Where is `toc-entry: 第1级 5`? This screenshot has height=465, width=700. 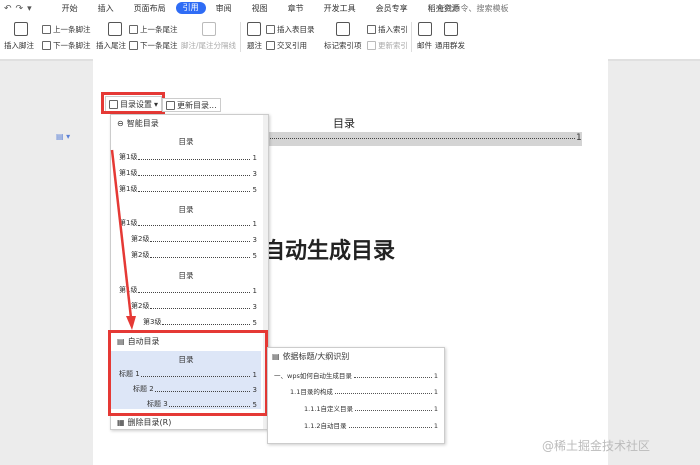 toc-entry: 第1级 5 is located at coordinates (188, 189).